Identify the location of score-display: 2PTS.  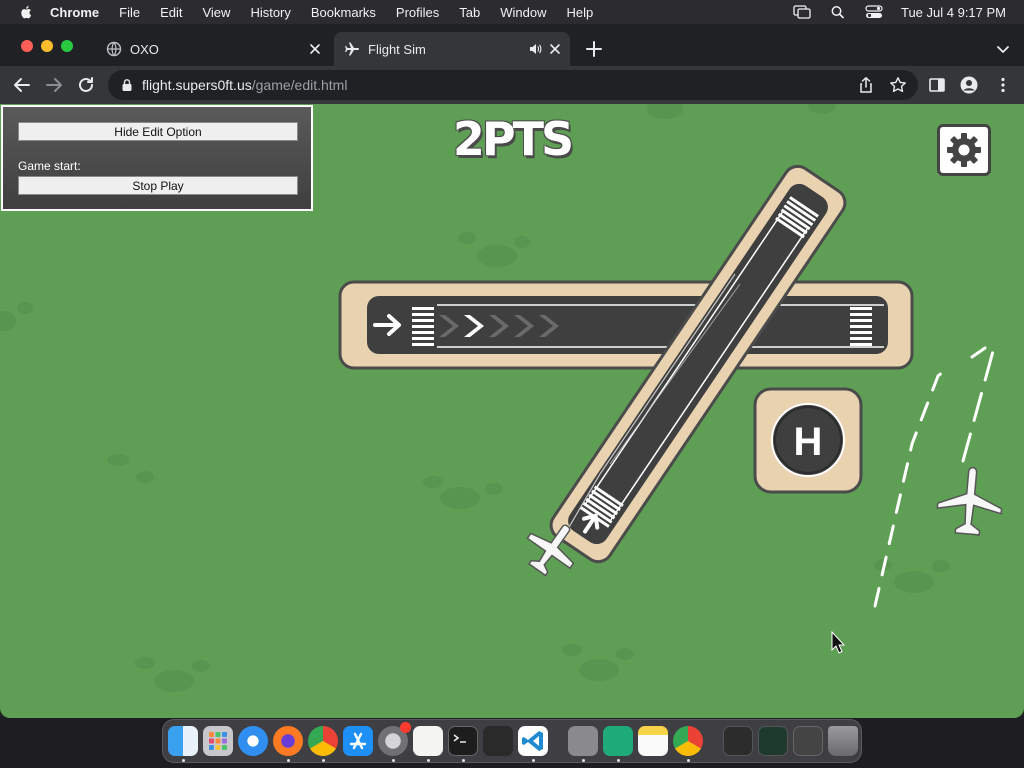
(513, 139).